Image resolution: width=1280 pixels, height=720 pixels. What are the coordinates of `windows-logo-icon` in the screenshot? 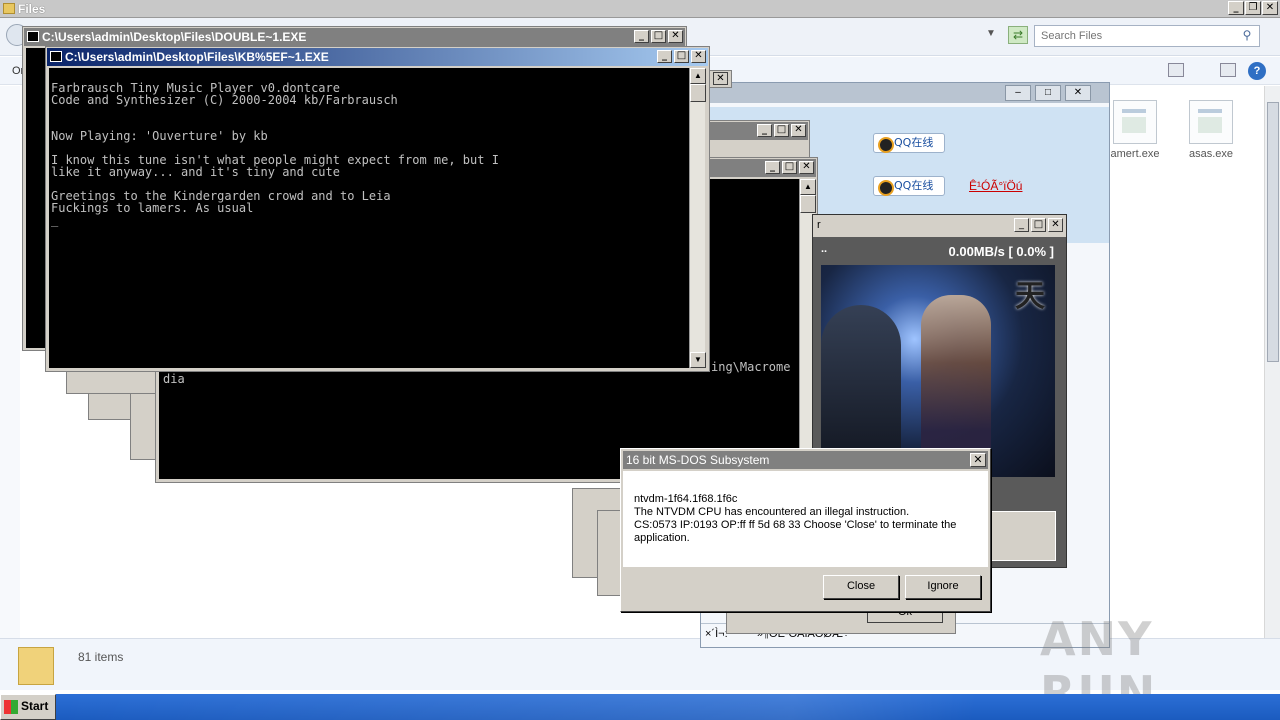 It's located at (11, 707).